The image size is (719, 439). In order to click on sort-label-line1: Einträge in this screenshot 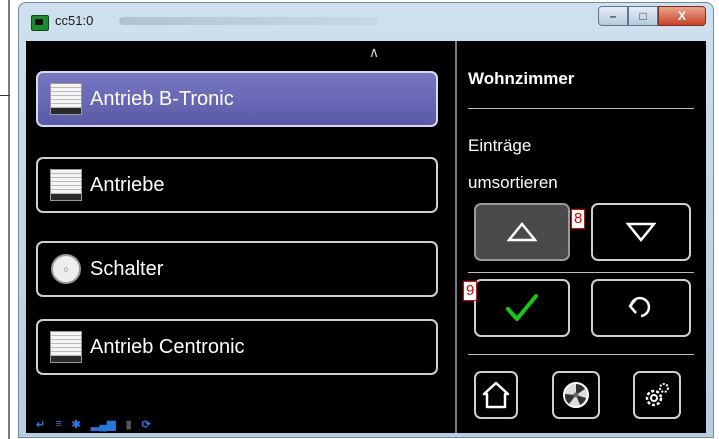, I will do `click(500, 145)`.